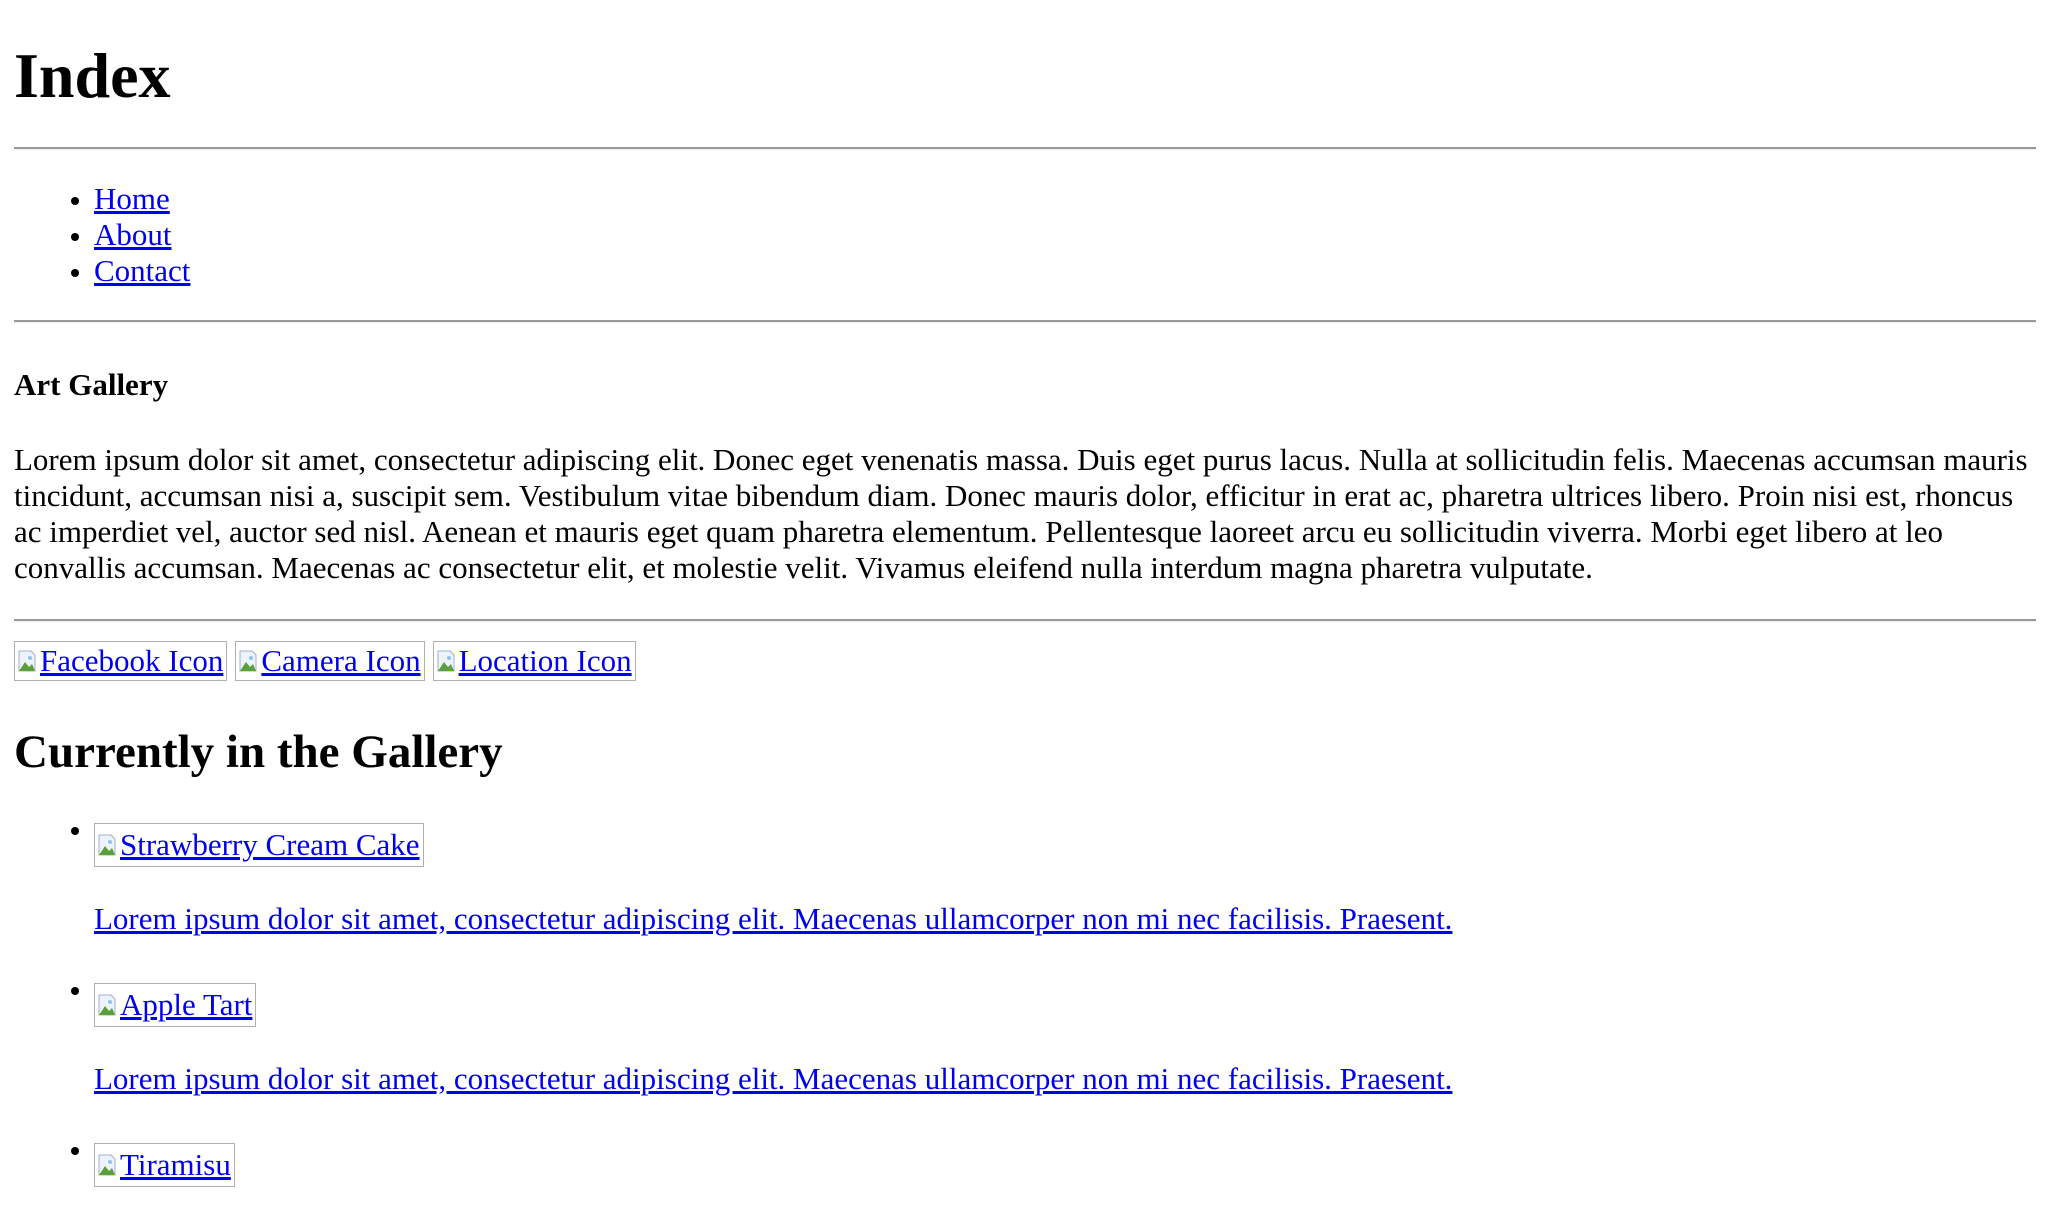  Describe the element at coordinates (132, 198) in the screenshot. I see `nav-link-home: Home` at that location.